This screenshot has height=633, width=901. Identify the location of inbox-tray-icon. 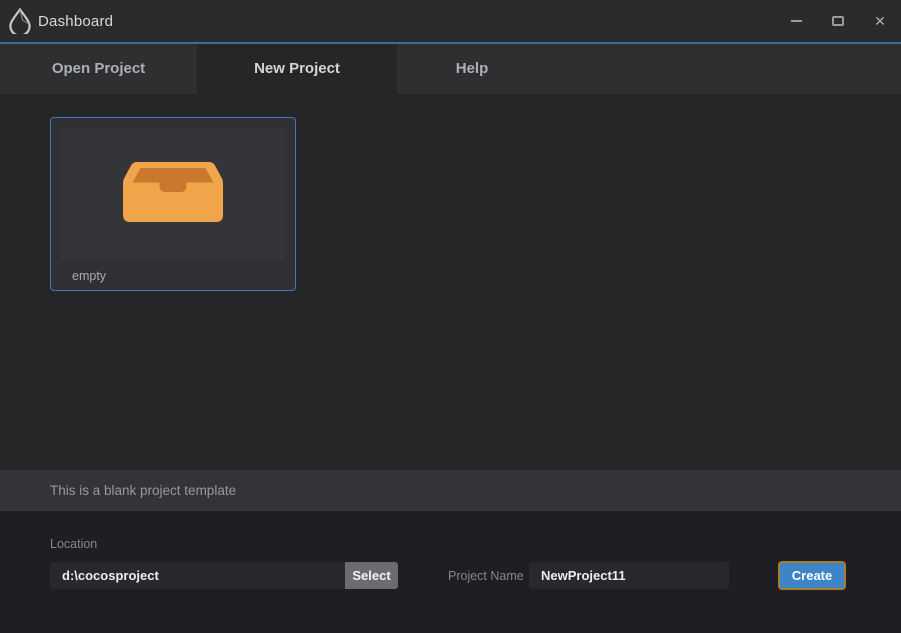
(173, 194).